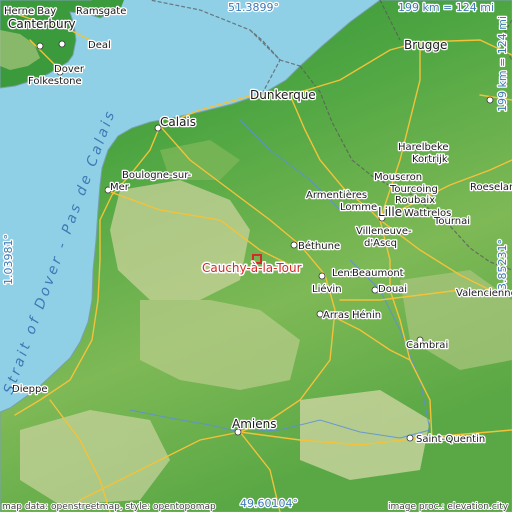 The width and height of the screenshot is (512, 512). What do you see at coordinates (491, 187) in the screenshot?
I see `label-roeselare: Roeselare` at bounding box center [491, 187].